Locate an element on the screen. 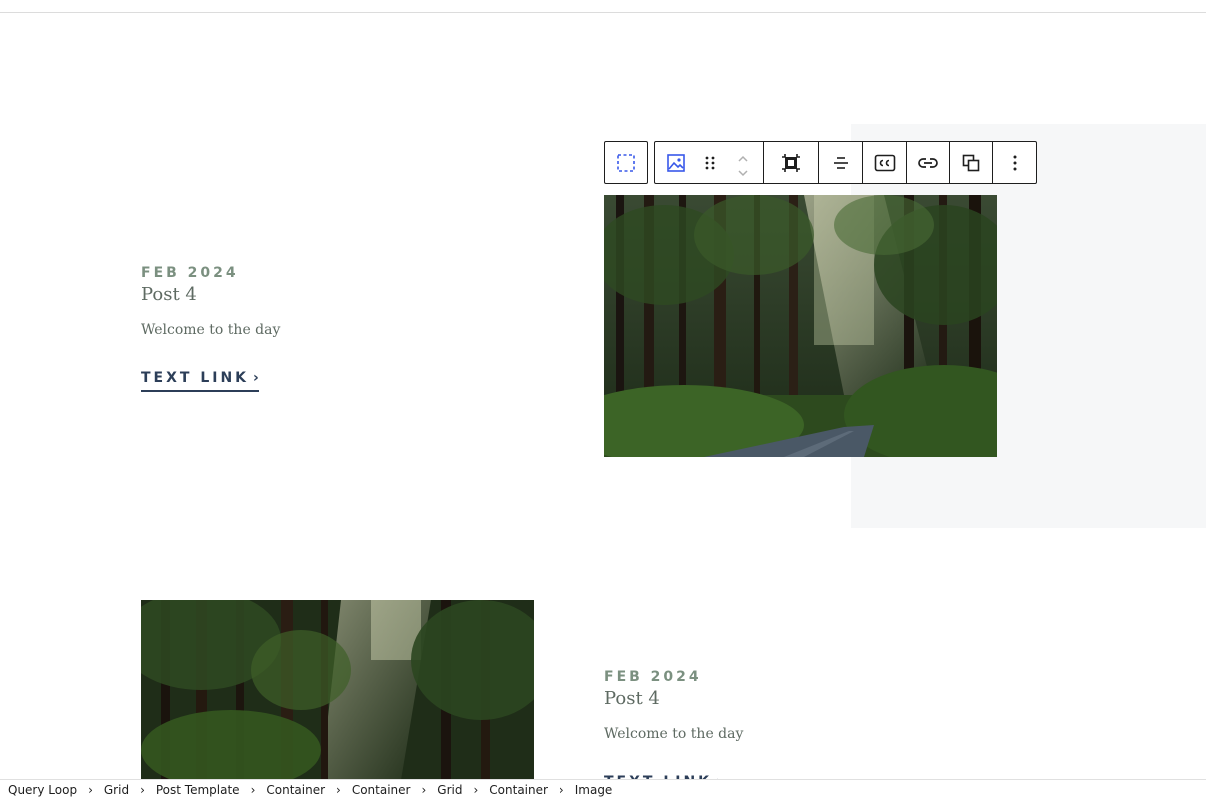 This screenshot has height=800, width=1206. chevron-down-icon is located at coordinates (743, 172).